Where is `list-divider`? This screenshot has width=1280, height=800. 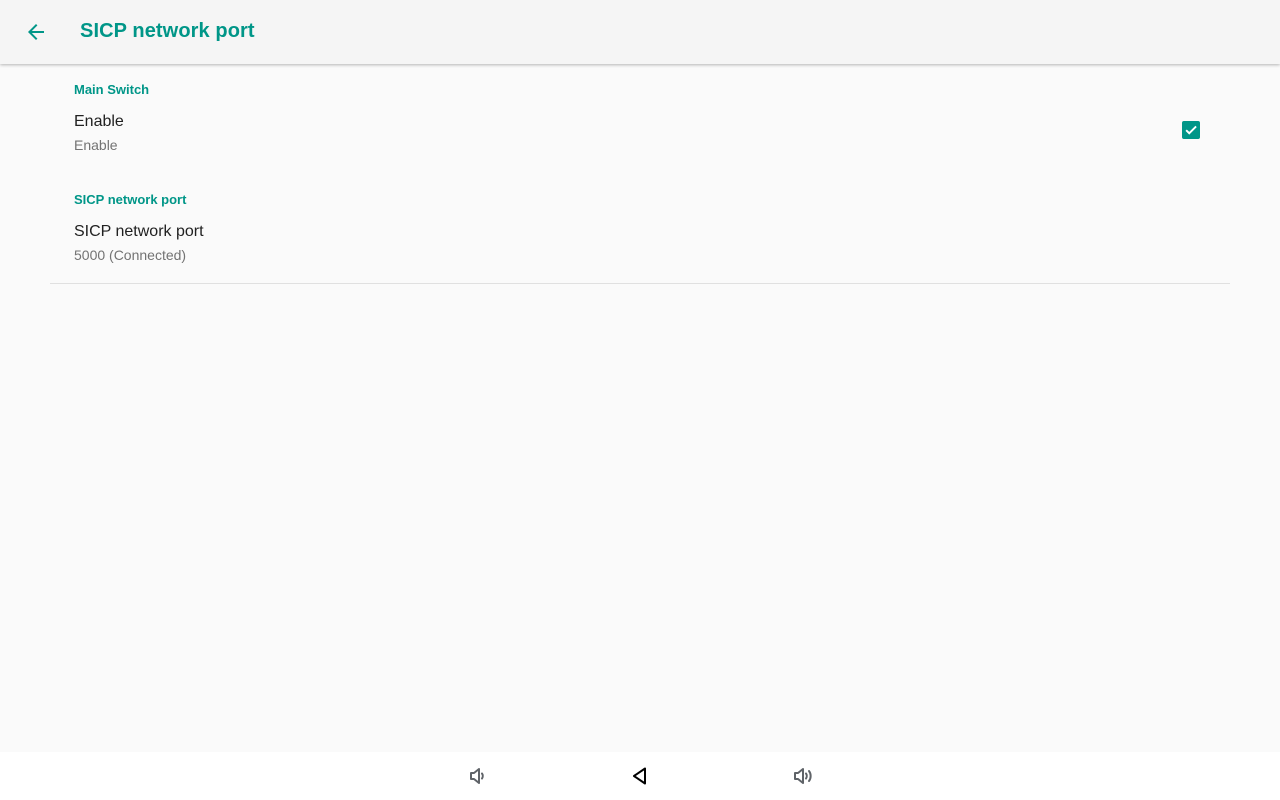
list-divider is located at coordinates (640, 283).